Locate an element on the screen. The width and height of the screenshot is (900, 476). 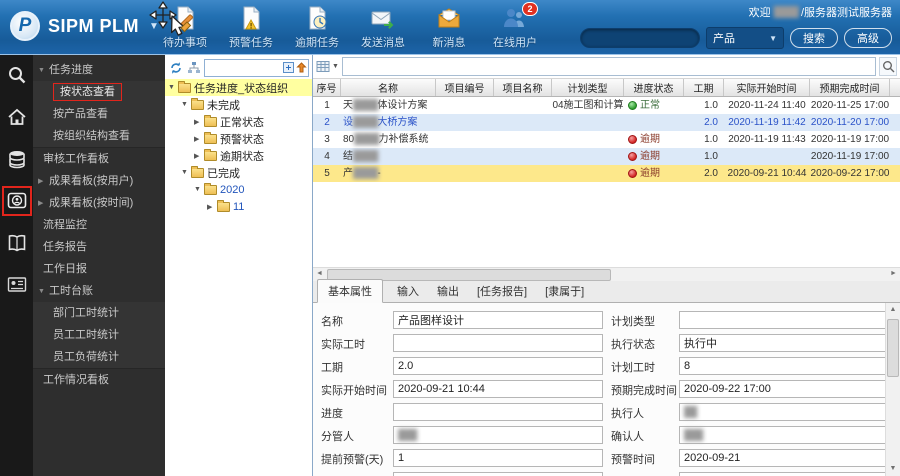
sidebar-item: 审核工作看板 is located at coordinates (99, 158).